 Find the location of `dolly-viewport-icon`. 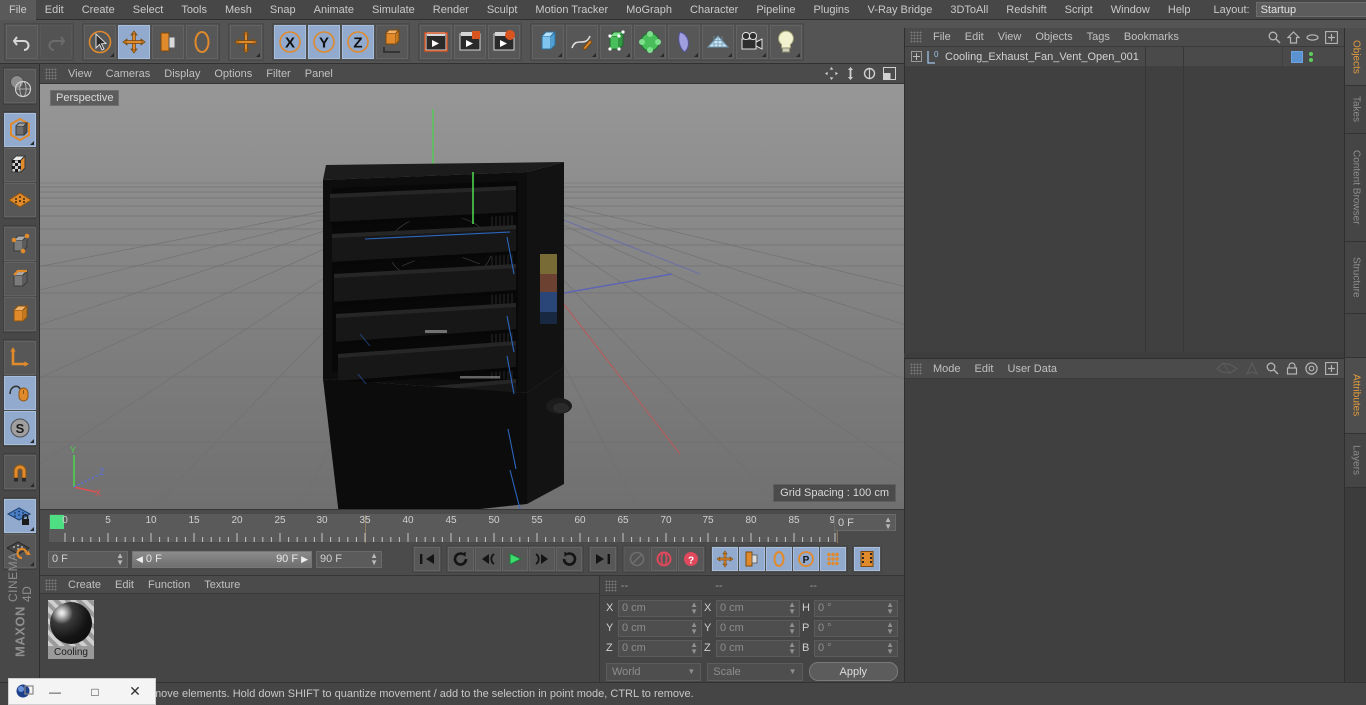

dolly-viewport-icon is located at coordinates (850, 73).